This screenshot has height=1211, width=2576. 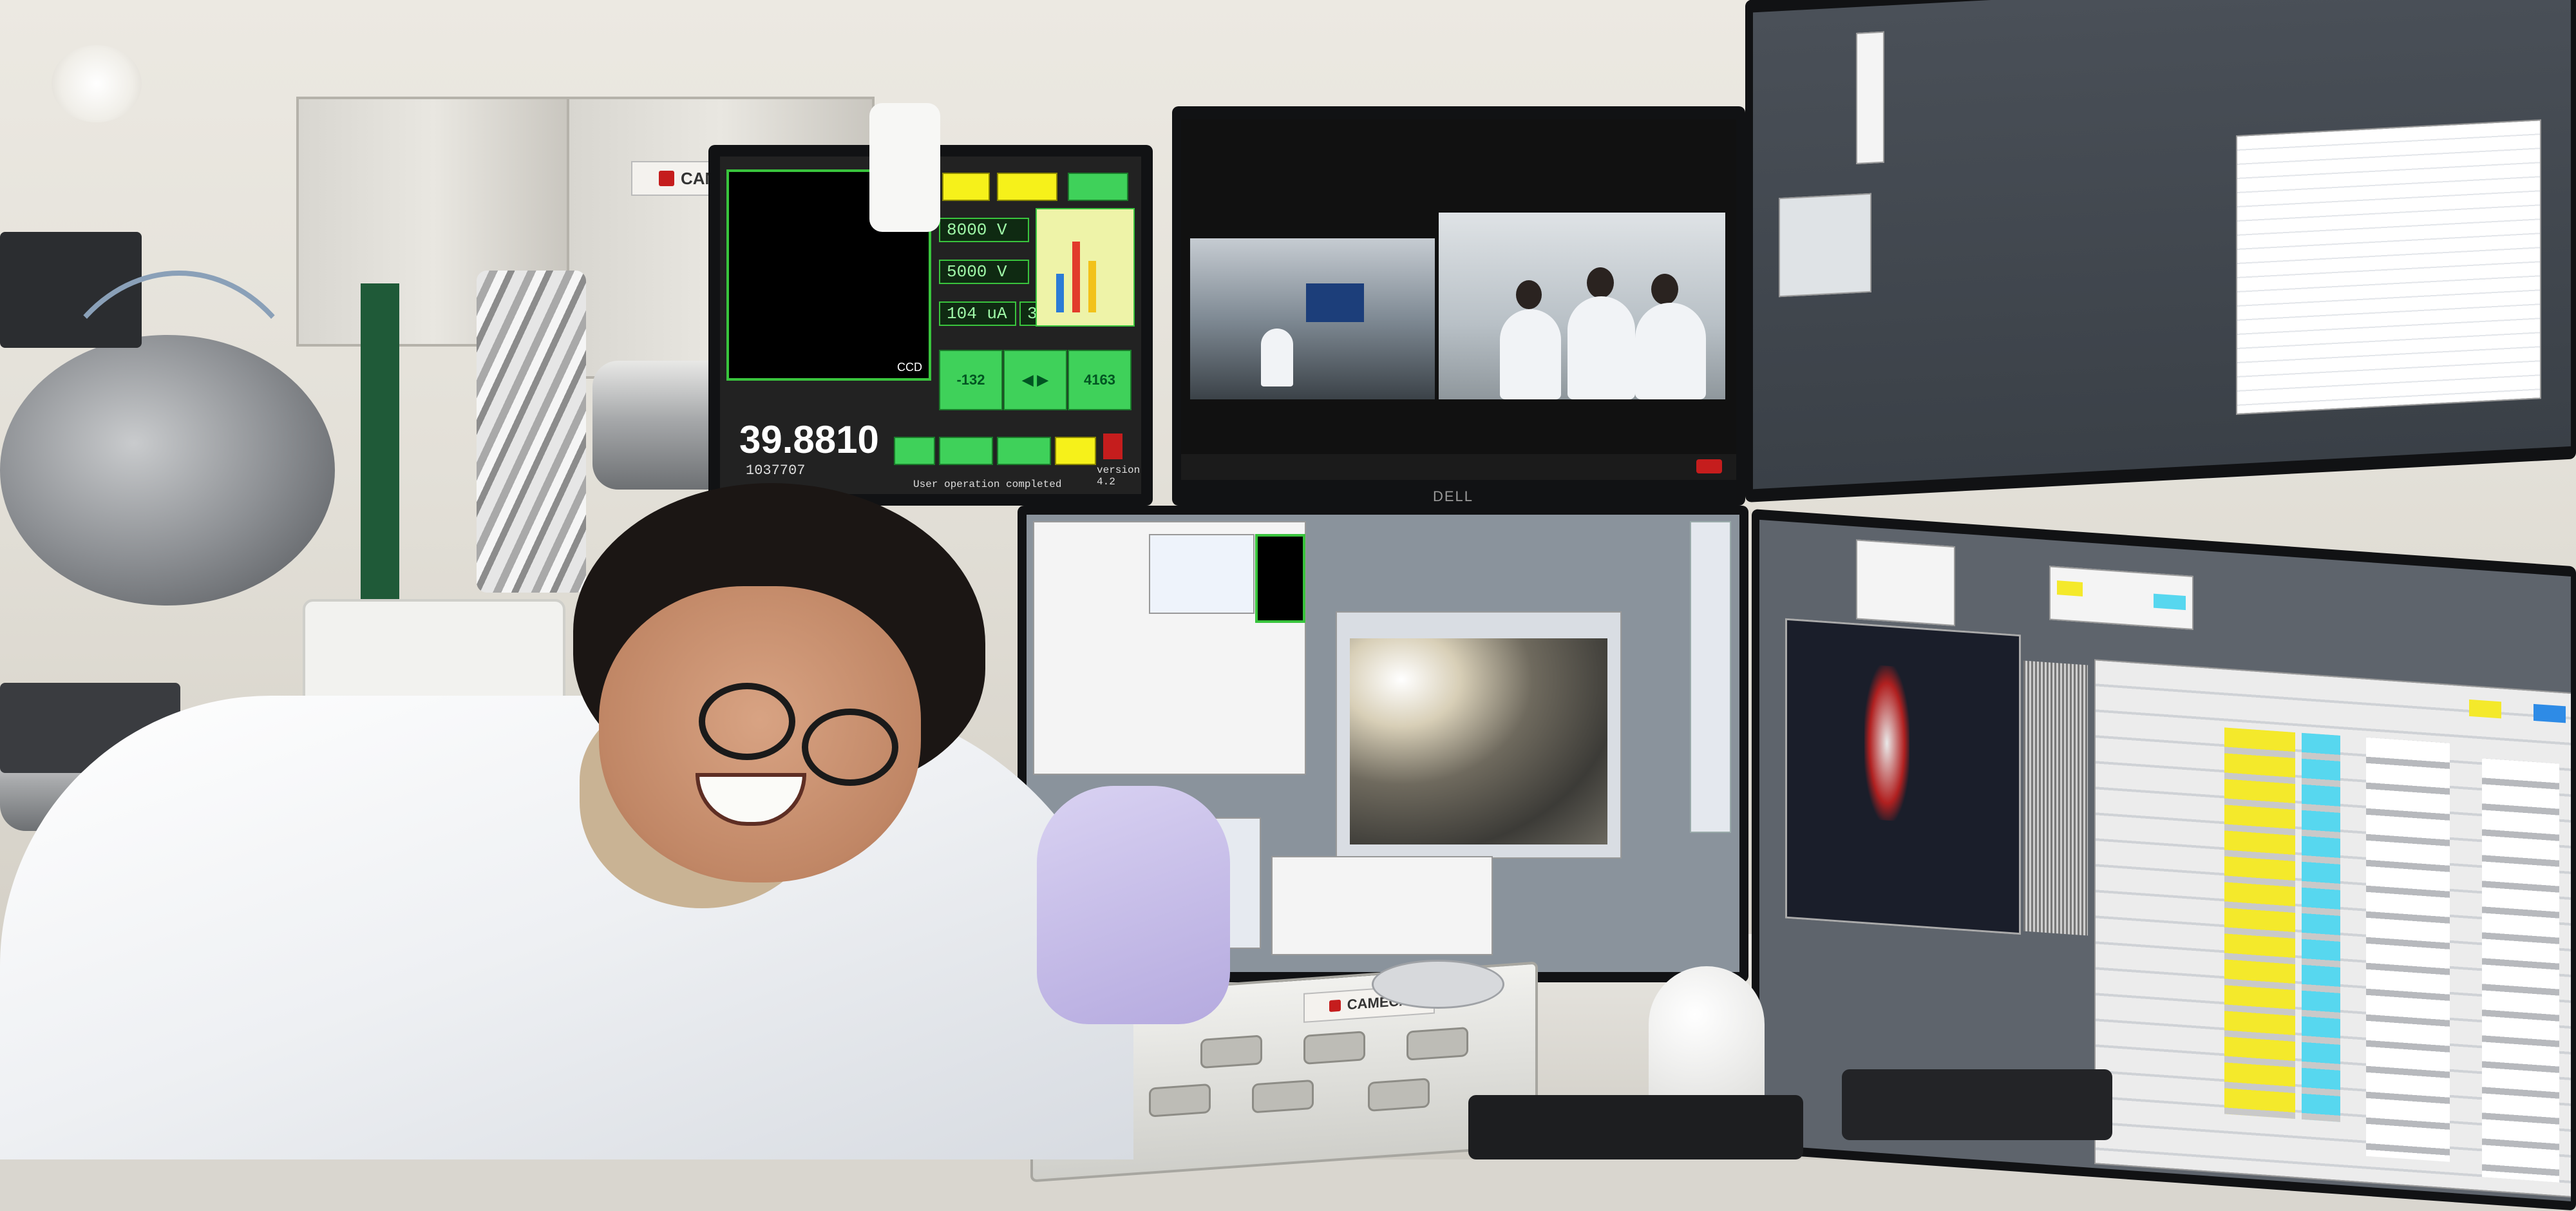 What do you see at coordinates (1665, 289) in the screenshot?
I see `participant-3-head` at bounding box center [1665, 289].